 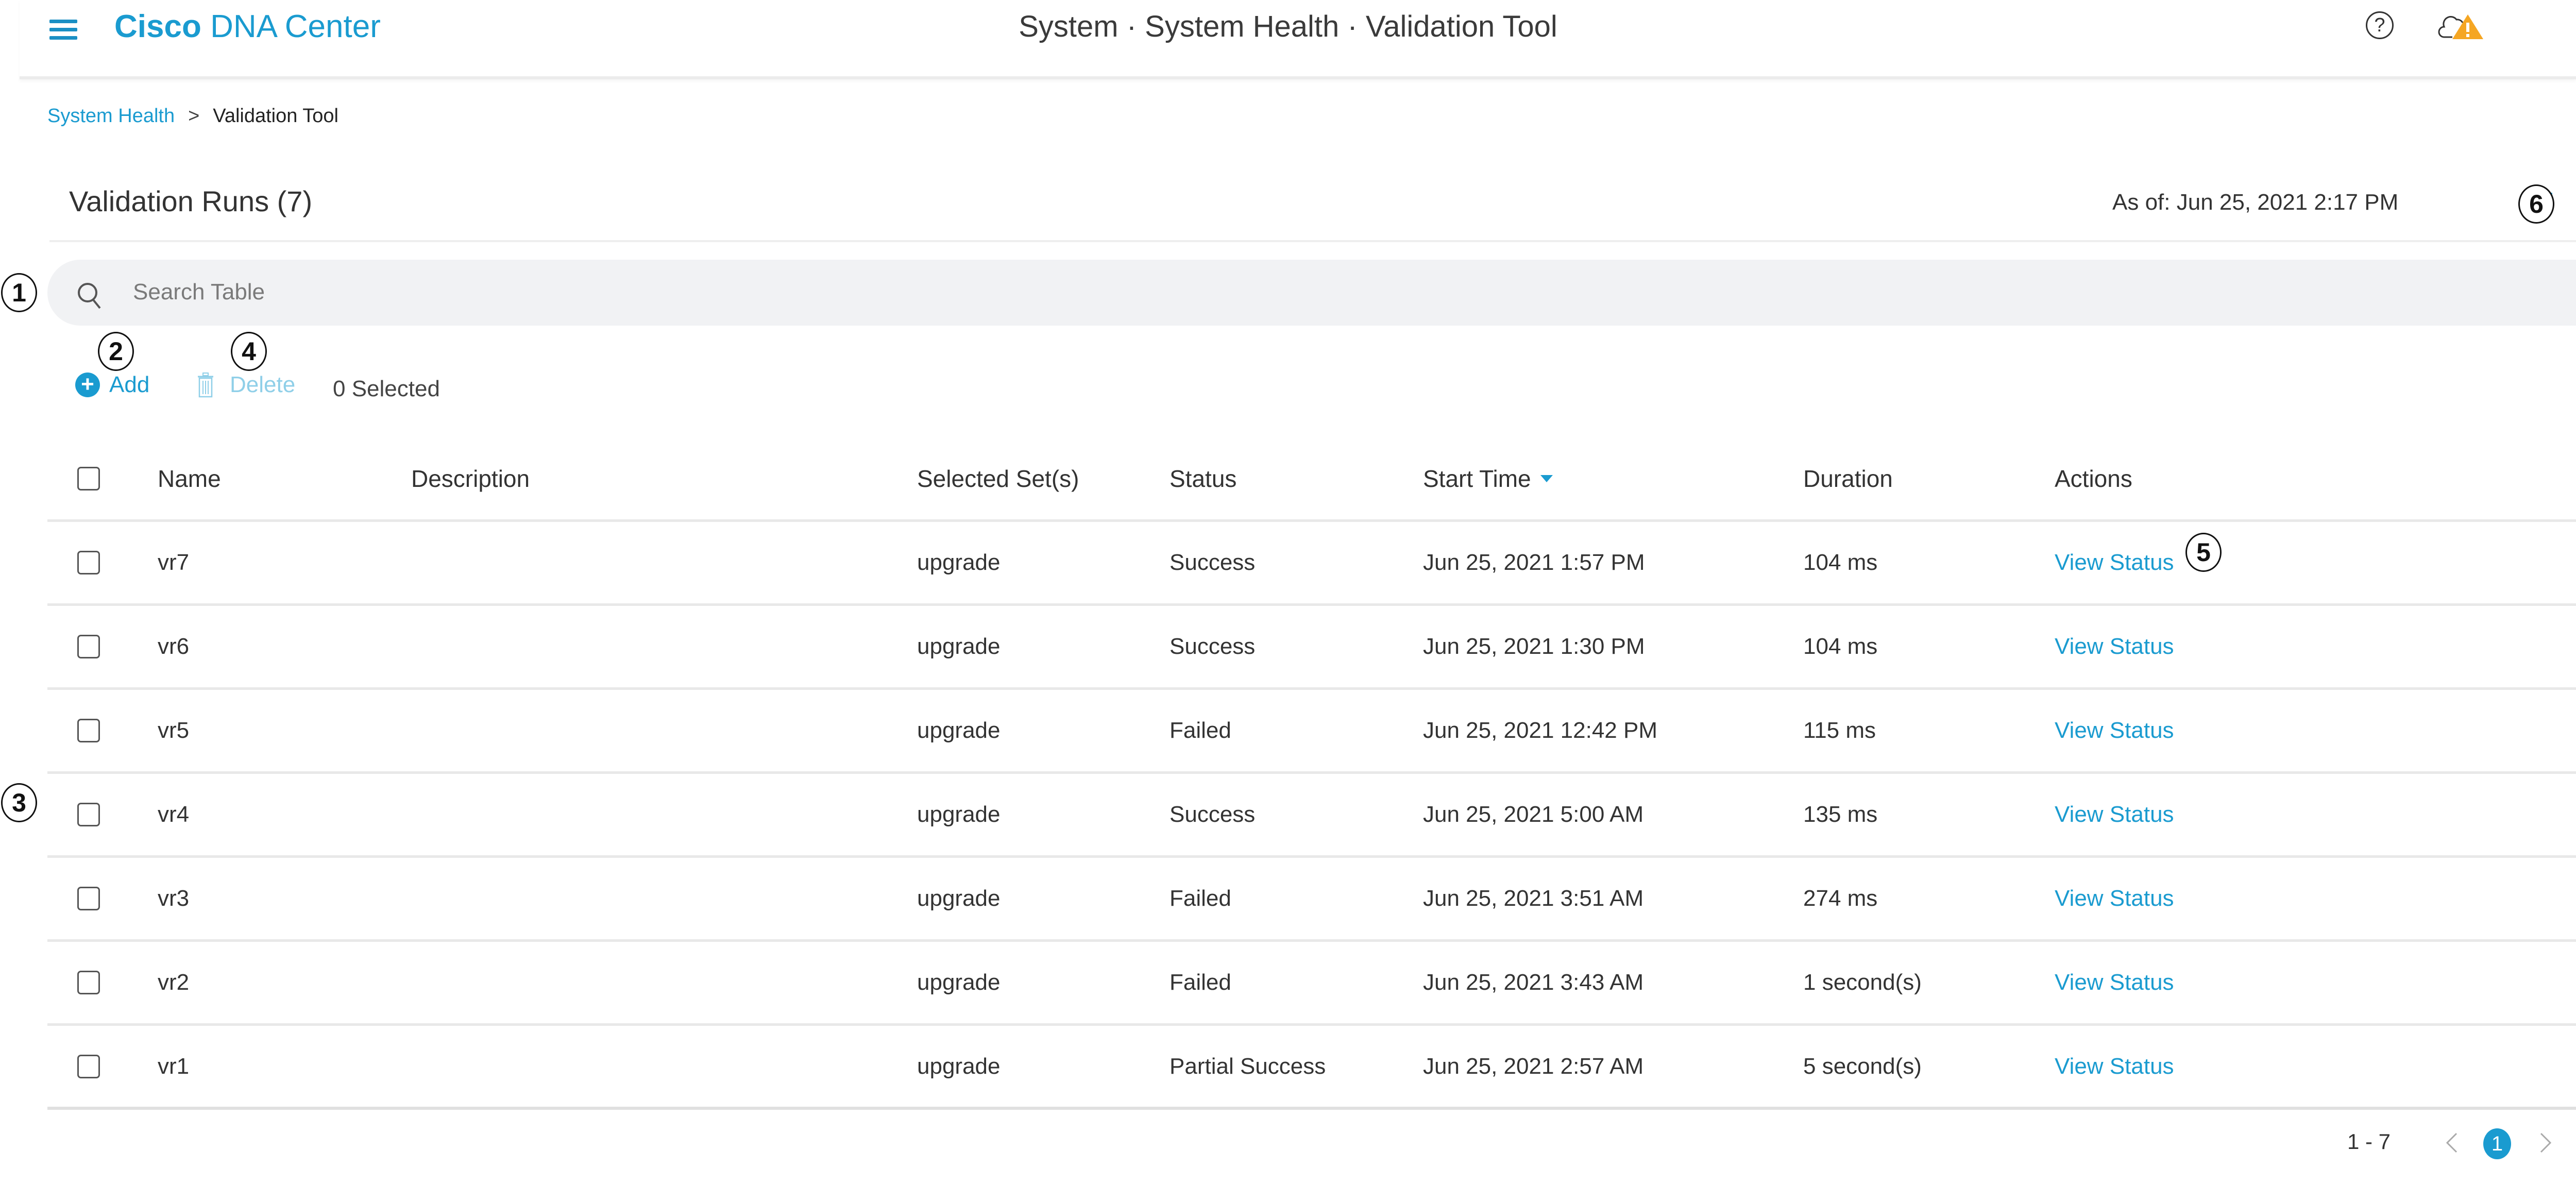 What do you see at coordinates (1533, 1066) in the screenshot?
I see `row-start-time: Jun 25, 2021 2:57 AM` at bounding box center [1533, 1066].